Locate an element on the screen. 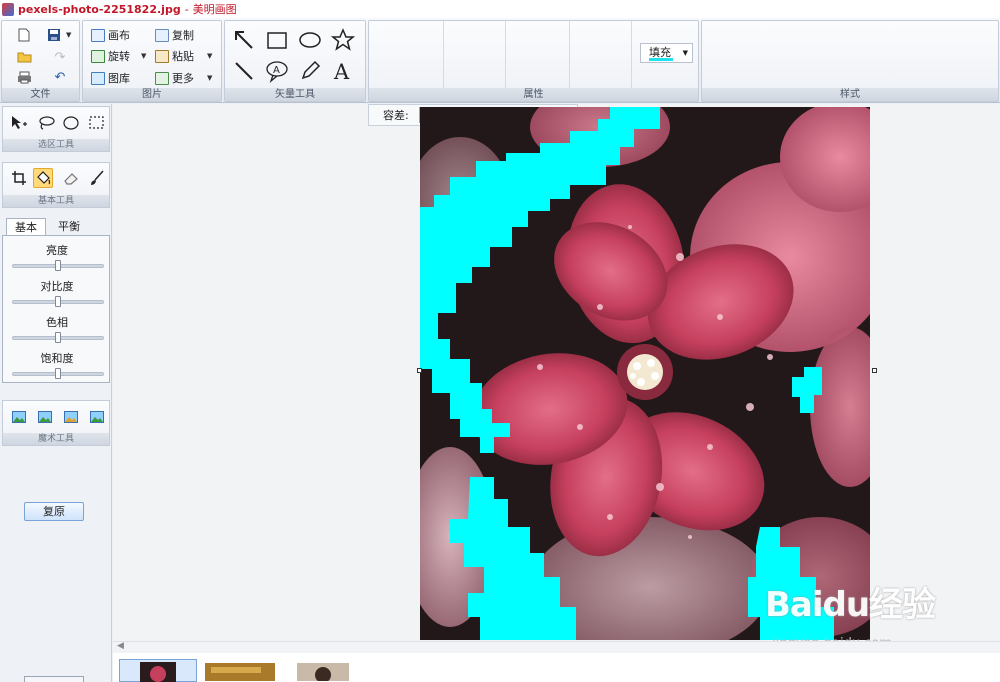  arrow-tool-icon is located at coordinates (244, 40).